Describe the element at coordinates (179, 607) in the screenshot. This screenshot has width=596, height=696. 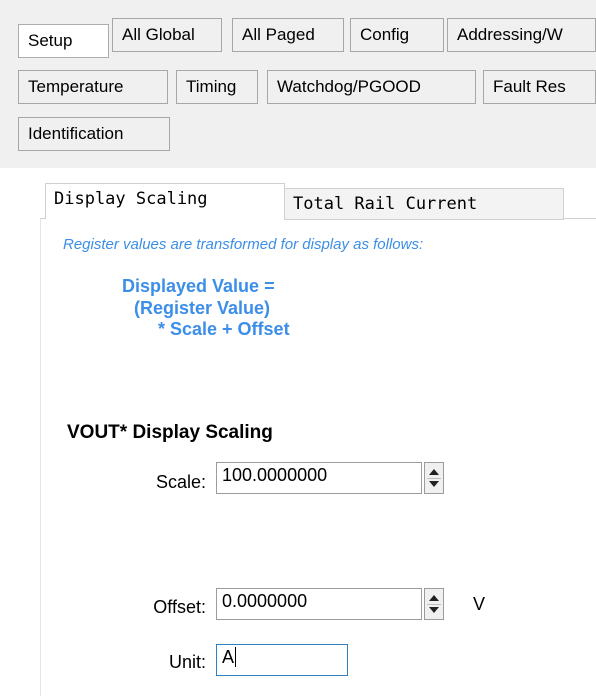
I see `offset-label: Offset:` at that location.